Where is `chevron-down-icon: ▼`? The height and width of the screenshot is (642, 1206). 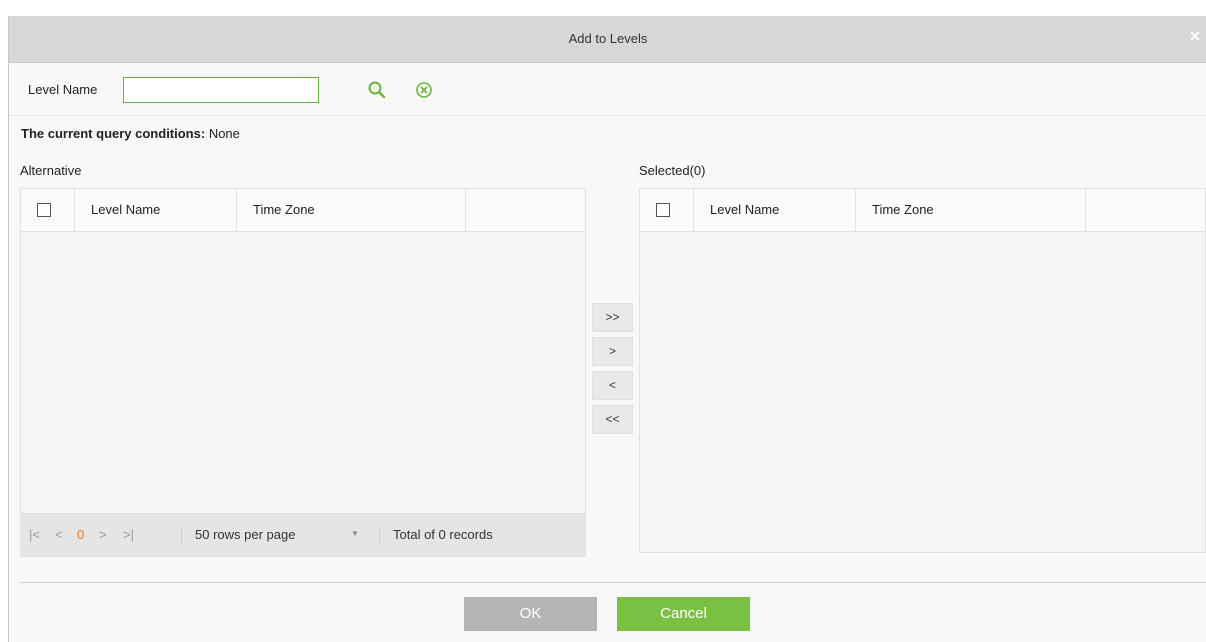
chevron-down-icon: ▼ is located at coordinates (355, 533).